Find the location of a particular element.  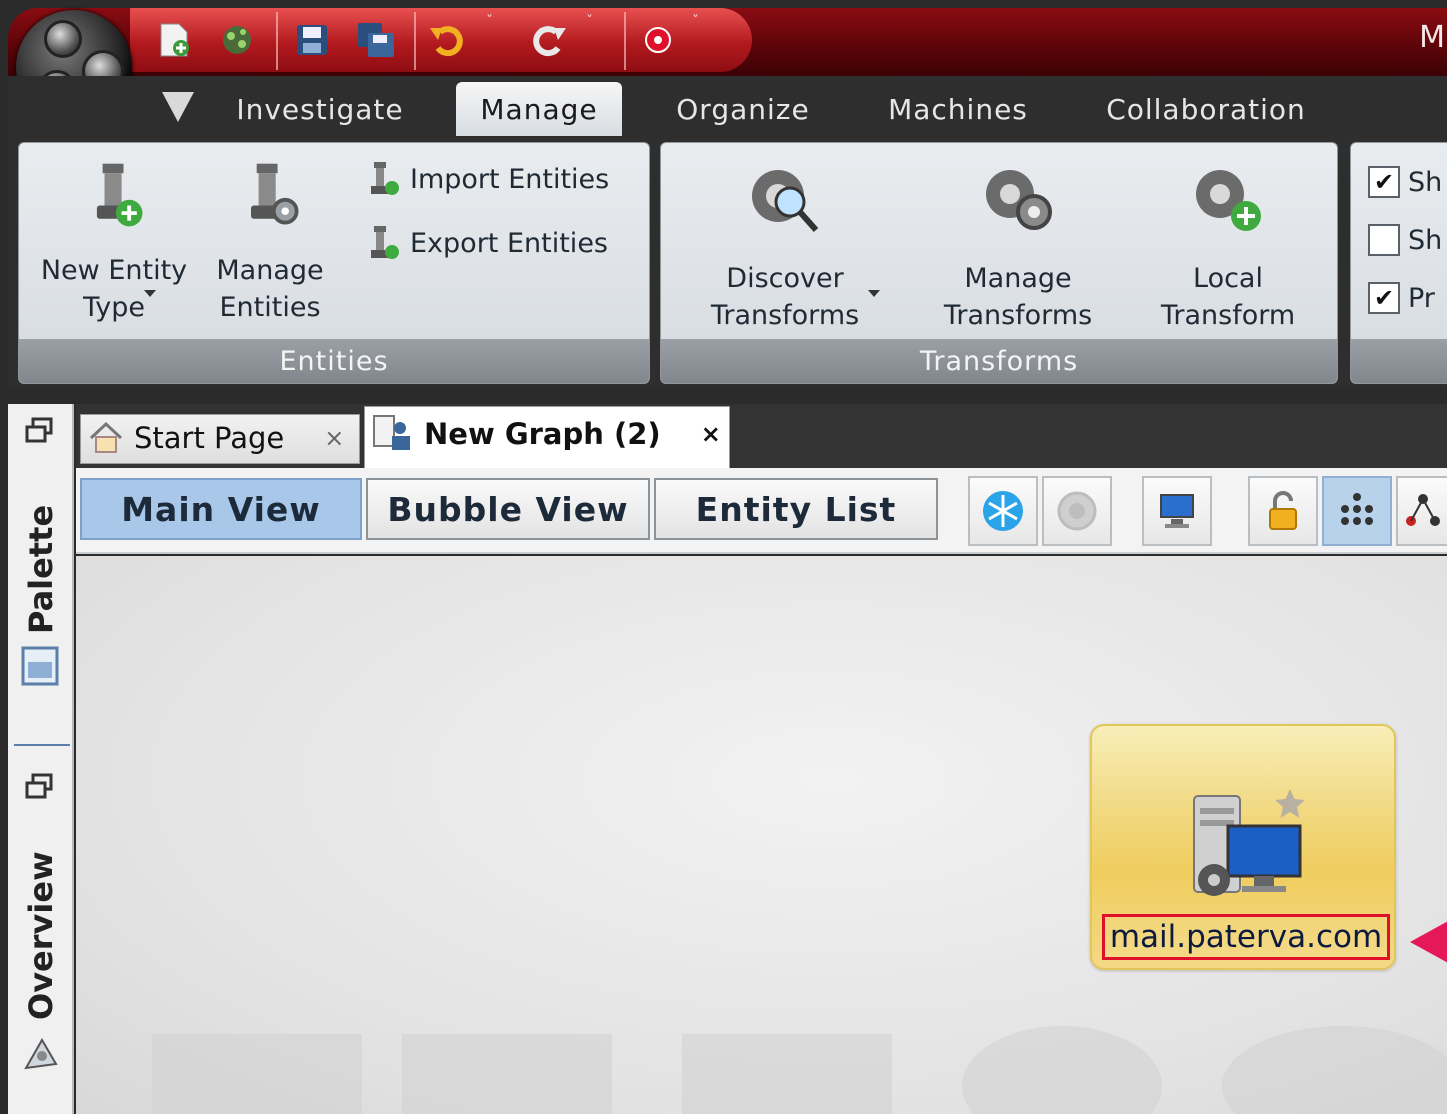

palette-icon is located at coordinates (40, 666).